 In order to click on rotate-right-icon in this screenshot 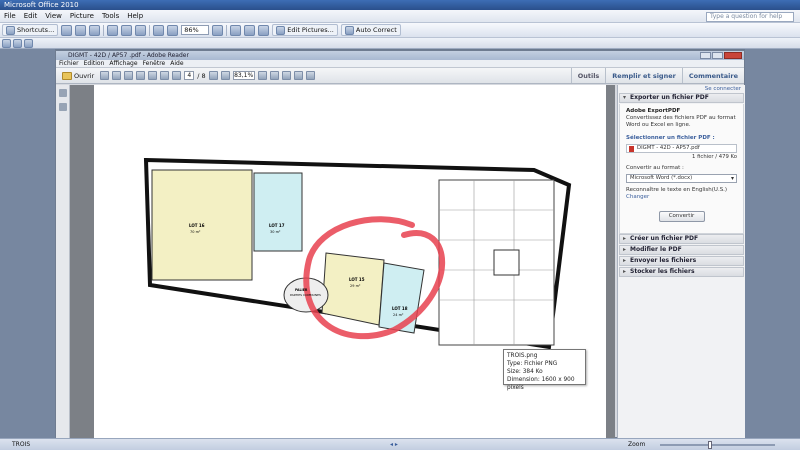, I will do `click(173, 30)`.